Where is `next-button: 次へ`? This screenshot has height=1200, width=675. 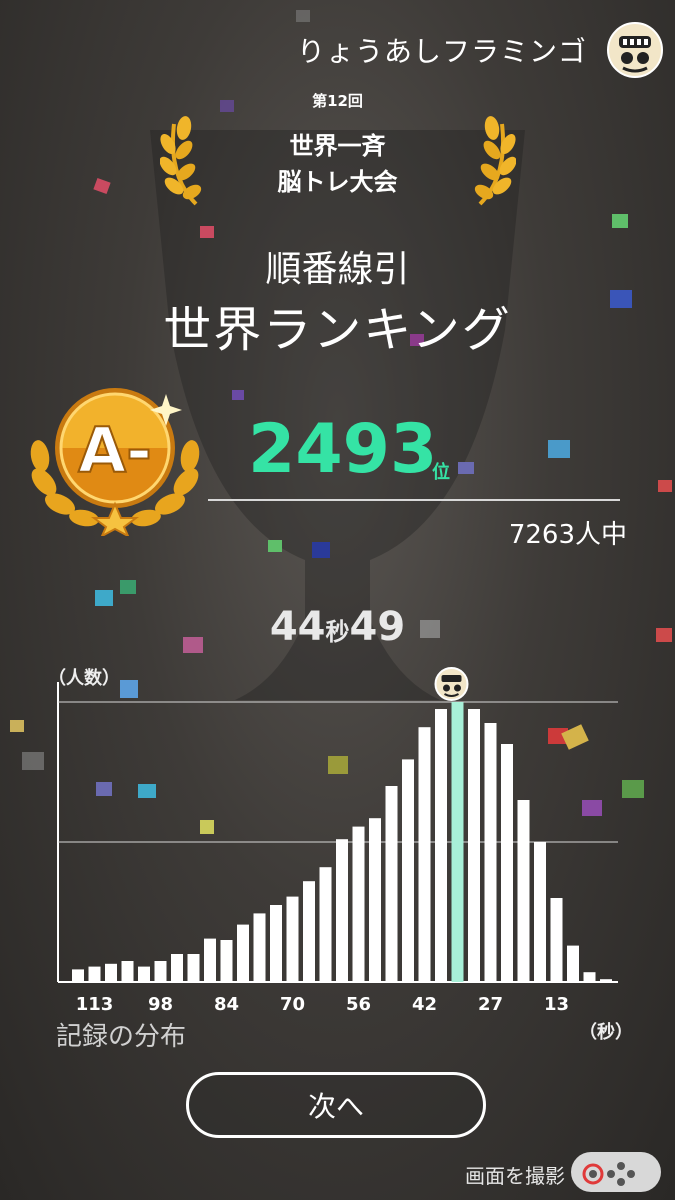
next-button: 次へ is located at coordinates (336, 1105).